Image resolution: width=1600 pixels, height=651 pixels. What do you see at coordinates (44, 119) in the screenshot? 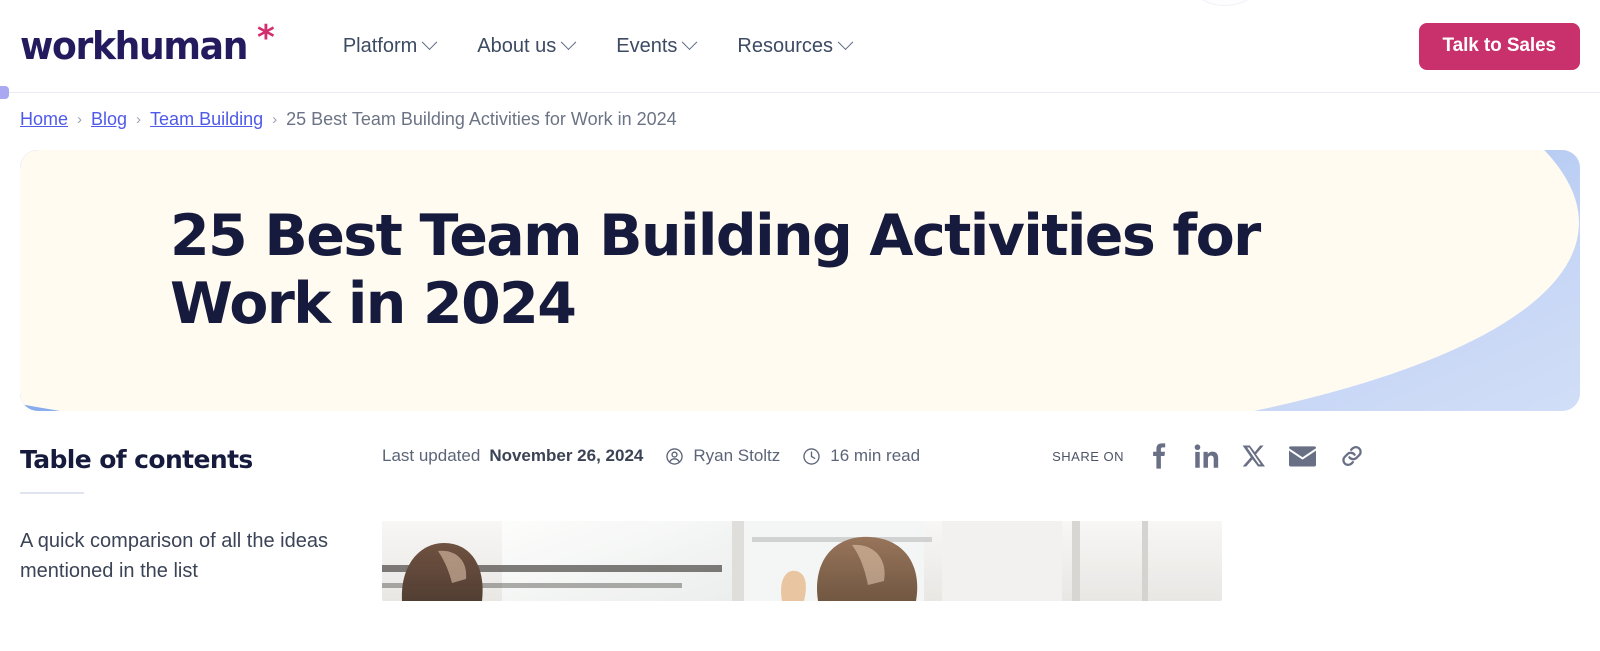
I see `breadcrumb-item-home: Home` at bounding box center [44, 119].